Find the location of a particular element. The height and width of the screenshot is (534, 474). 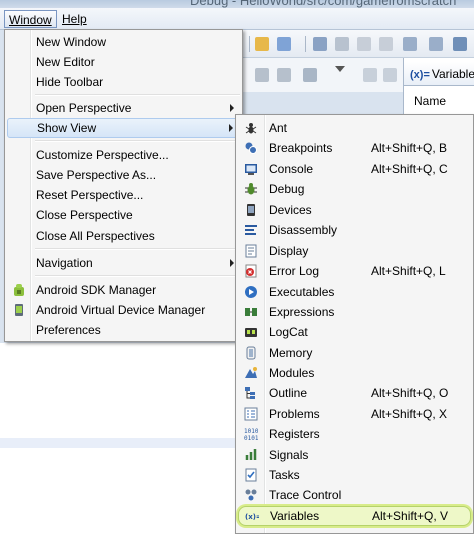

view-item-breakpoints: Breakpoints Alt+Shift+Q, B is located at coordinates (354, 148).